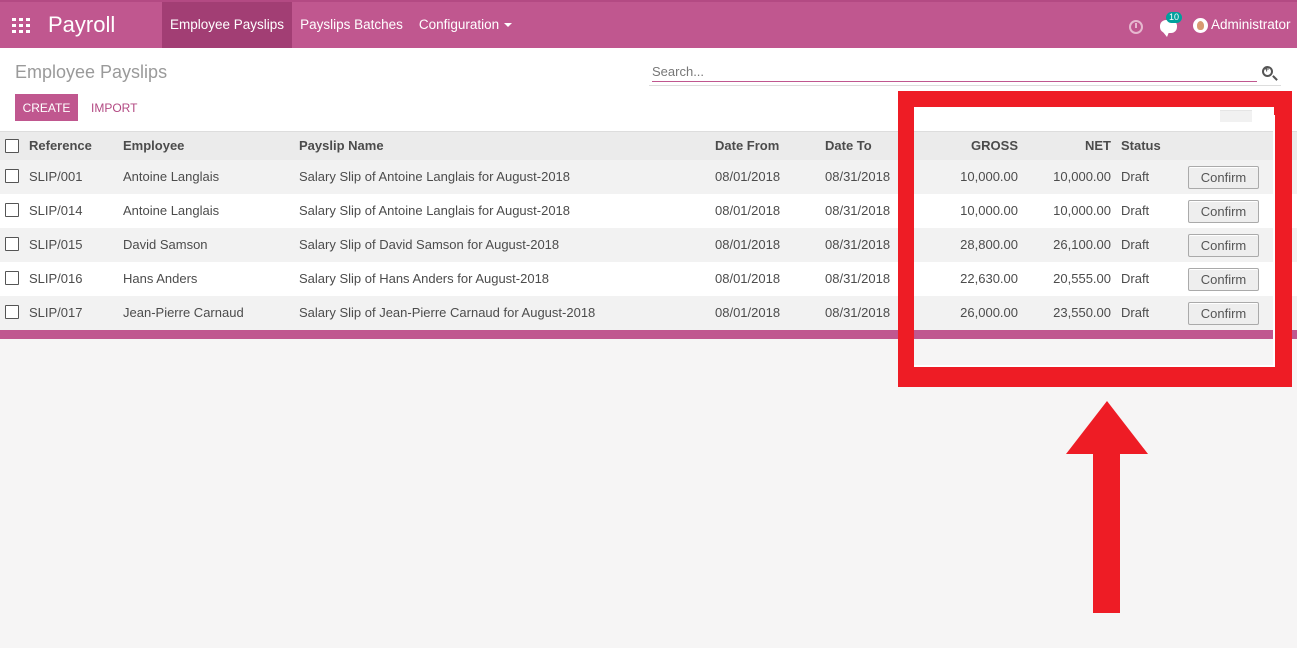 This screenshot has width=1297, height=648. Describe the element at coordinates (351, 25) in the screenshot. I see `menu-payslips-batches: Payslips Batches` at that location.